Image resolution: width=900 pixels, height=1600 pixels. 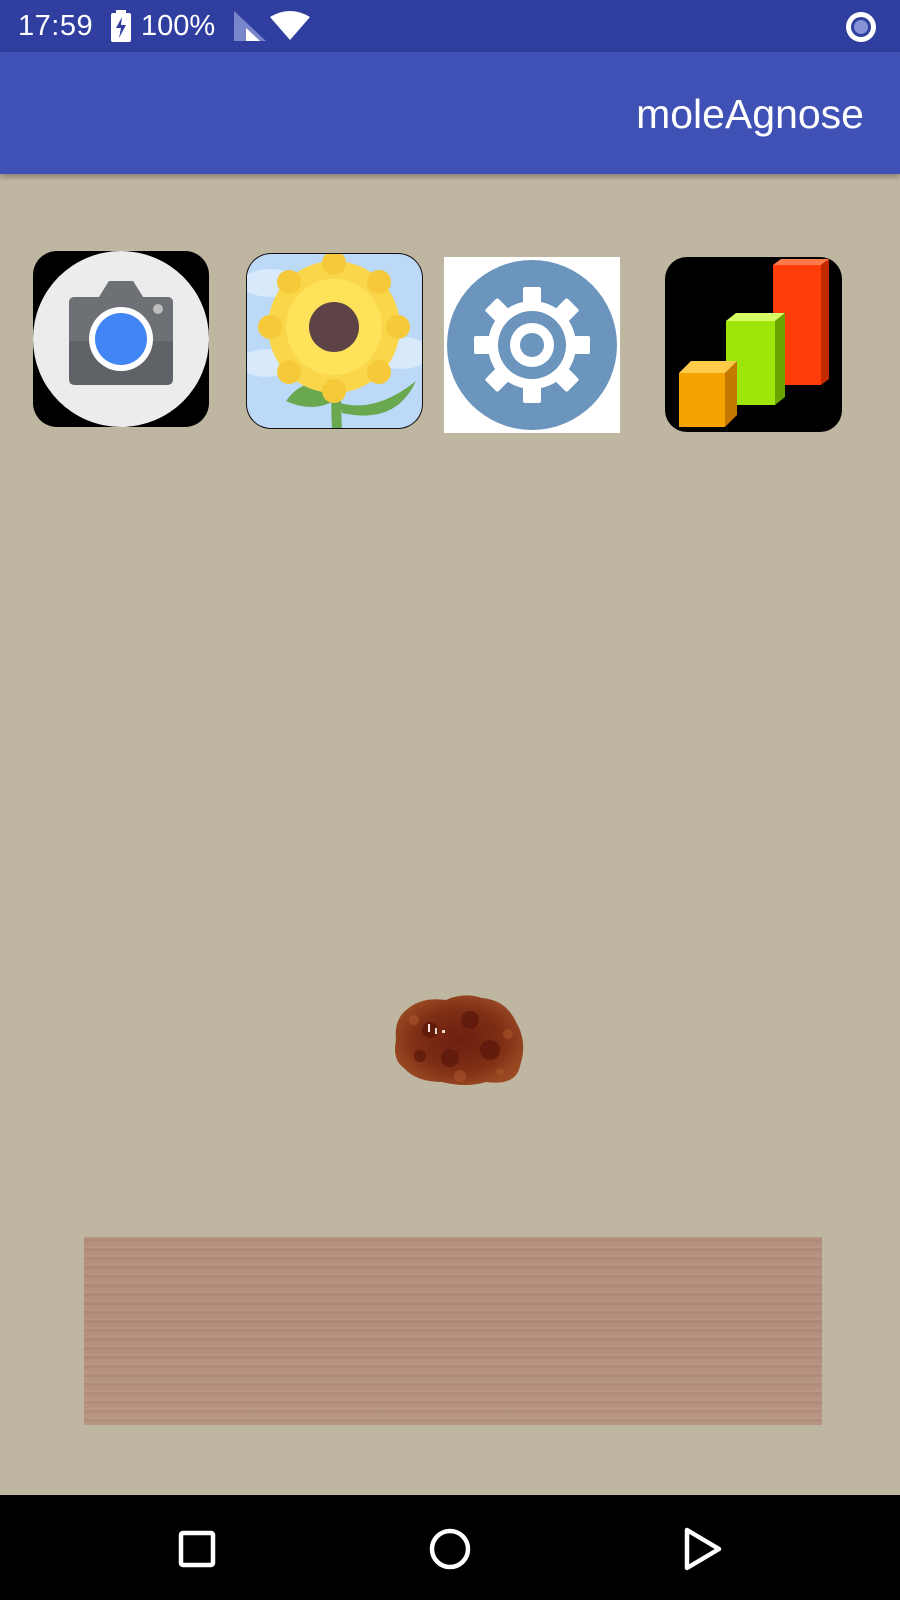 I want to click on status-time: 17:59, so click(x=56, y=26).